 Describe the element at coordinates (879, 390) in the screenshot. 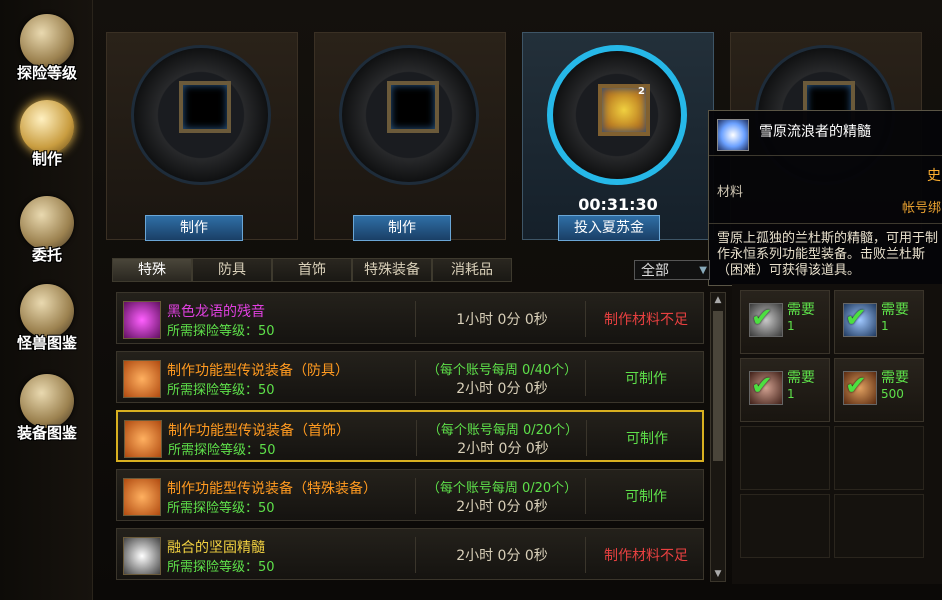

I see `material-slot: ✔ 需要 500` at that location.